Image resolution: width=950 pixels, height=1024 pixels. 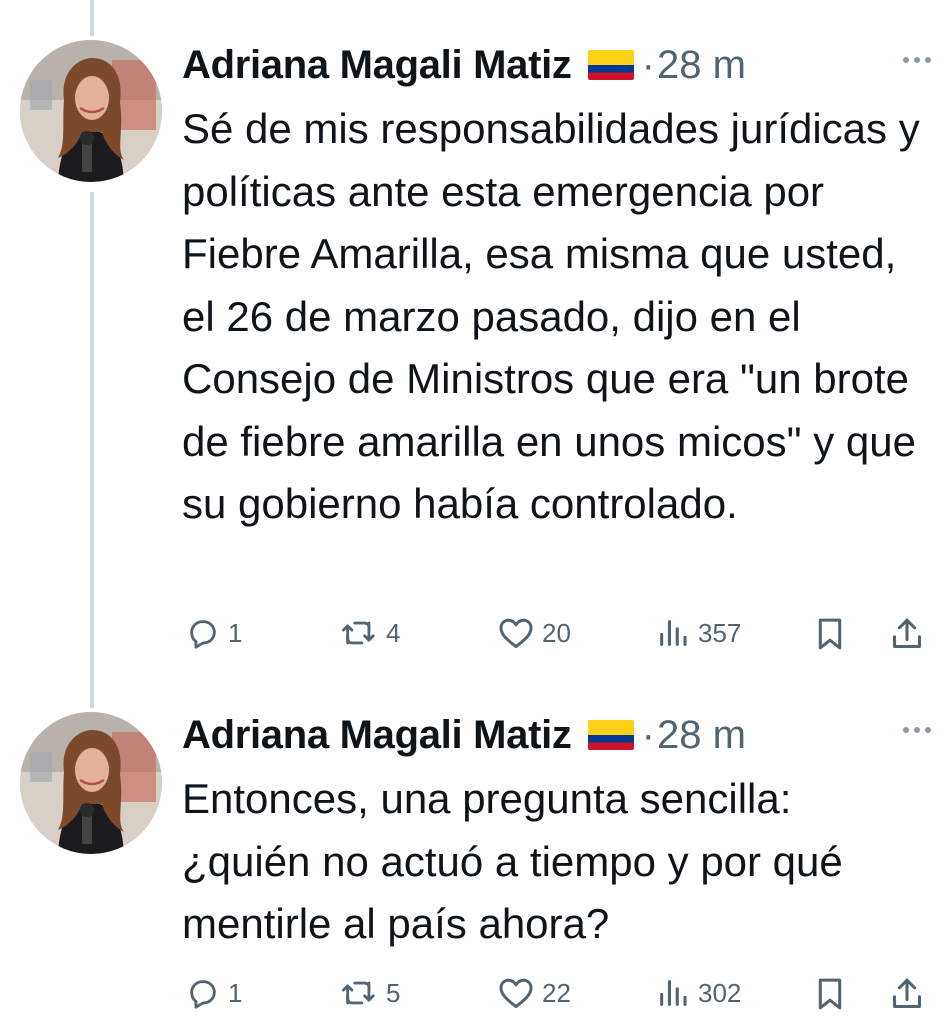 I want to click on action-bar: 1 5 22 302, so click(x=475, y=996).